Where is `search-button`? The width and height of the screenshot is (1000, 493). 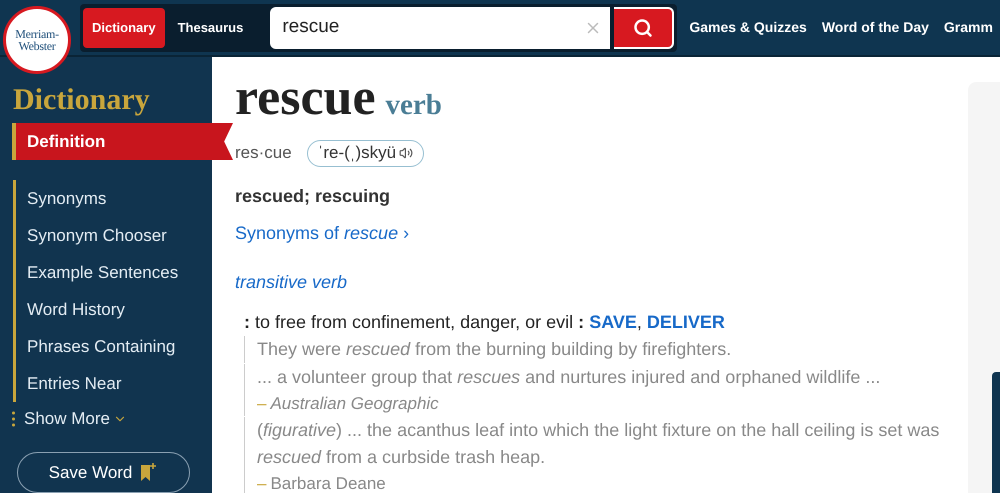
search-button is located at coordinates (644, 27).